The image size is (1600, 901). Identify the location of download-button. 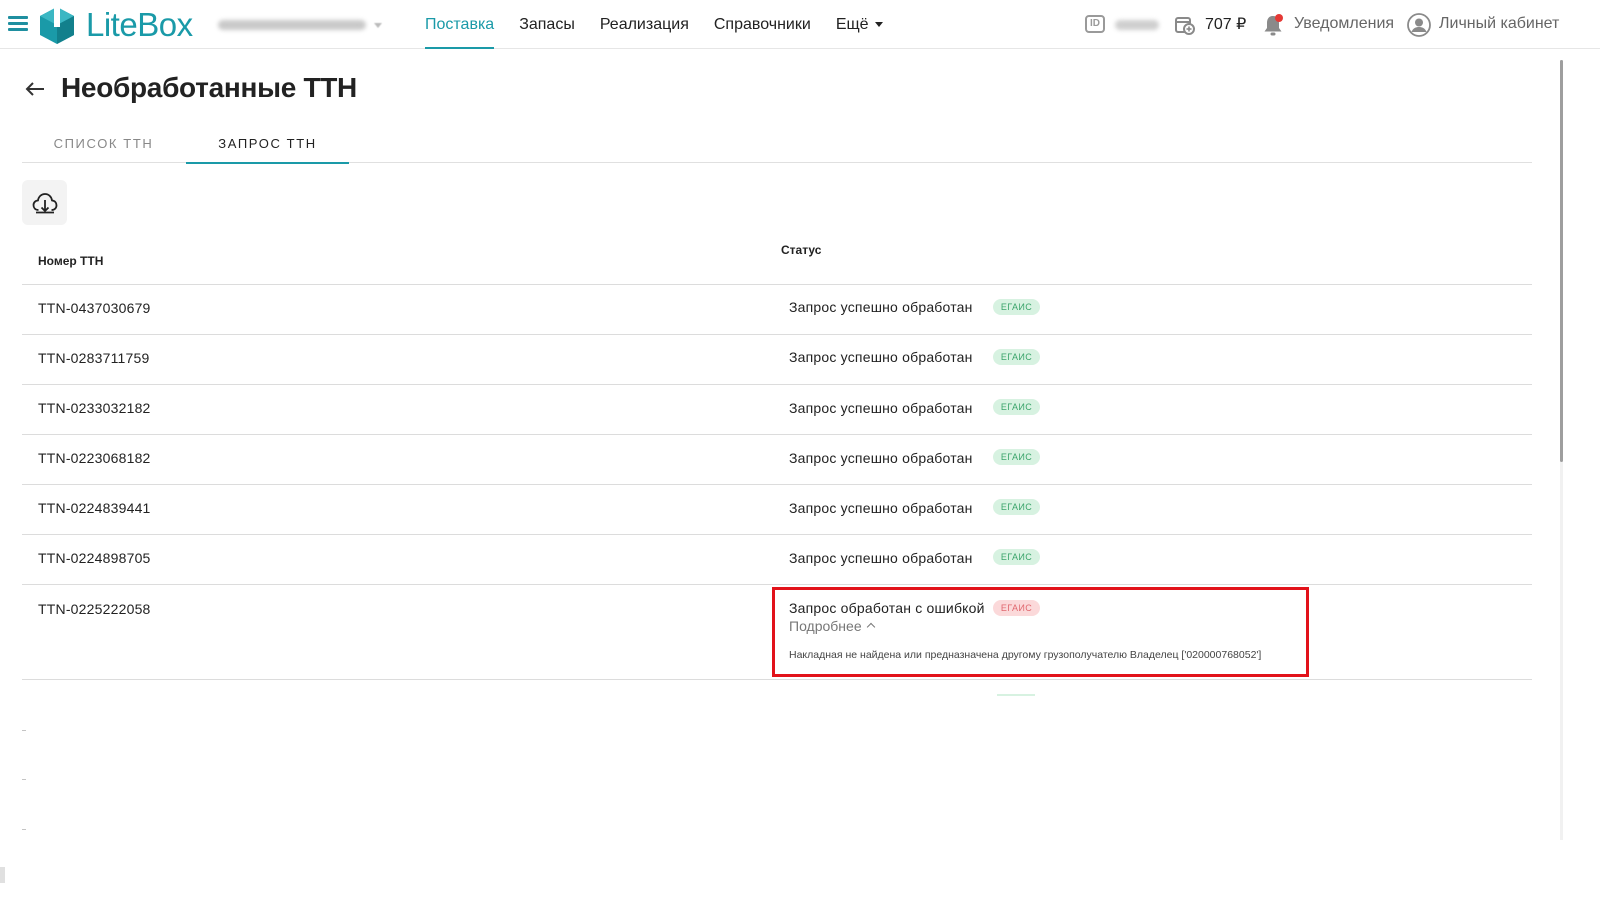
(44, 202).